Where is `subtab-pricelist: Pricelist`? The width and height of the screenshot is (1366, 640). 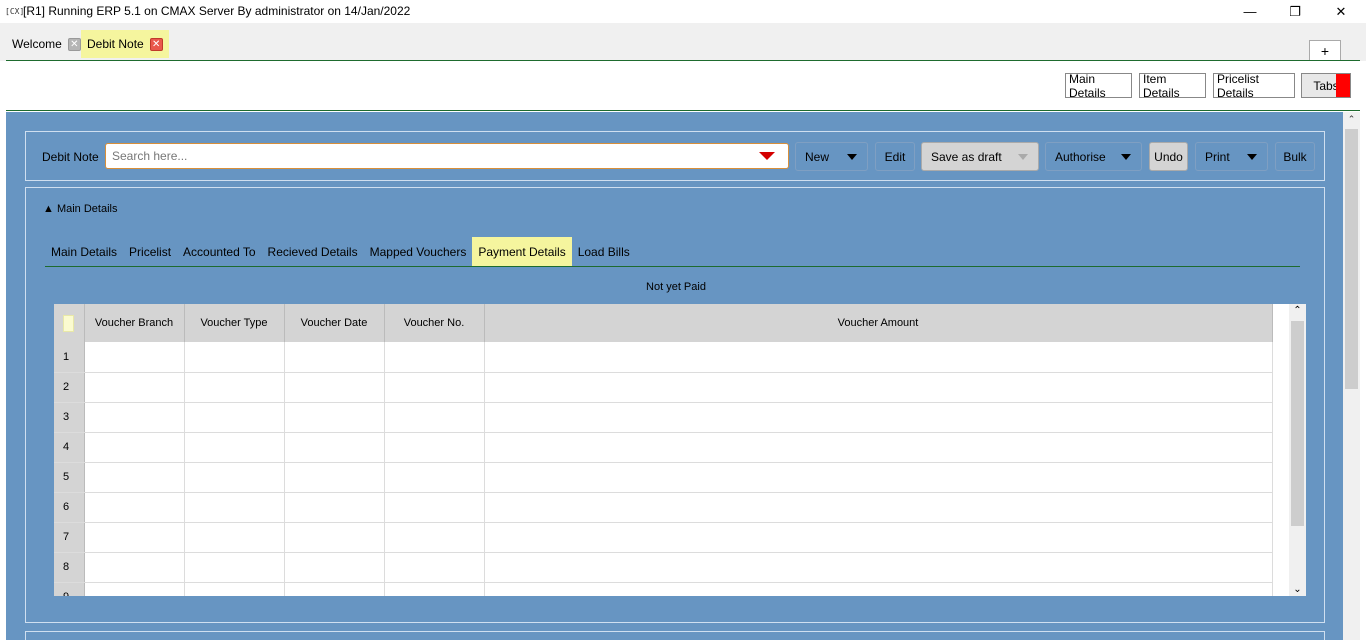 subtab-pricelist: Pricelist is located at coordinates (150, 252).